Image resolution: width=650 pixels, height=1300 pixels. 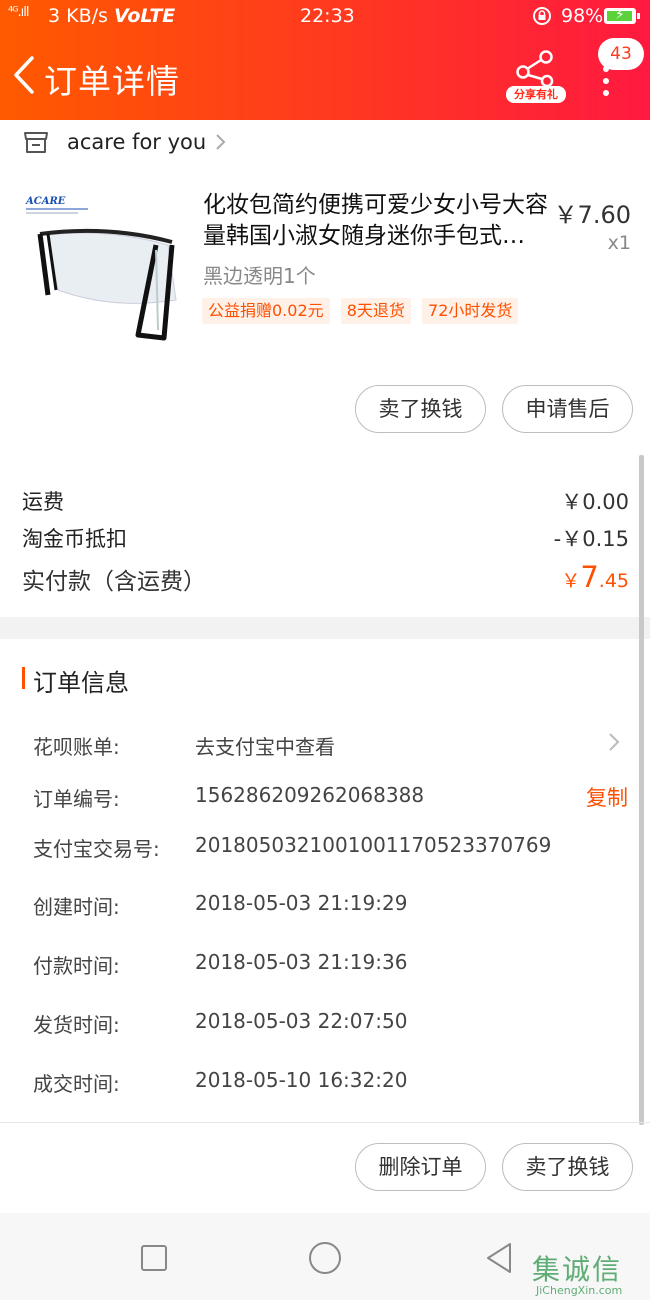 I want to click on charging-icon: ⚡, so click(x=620, y=15).